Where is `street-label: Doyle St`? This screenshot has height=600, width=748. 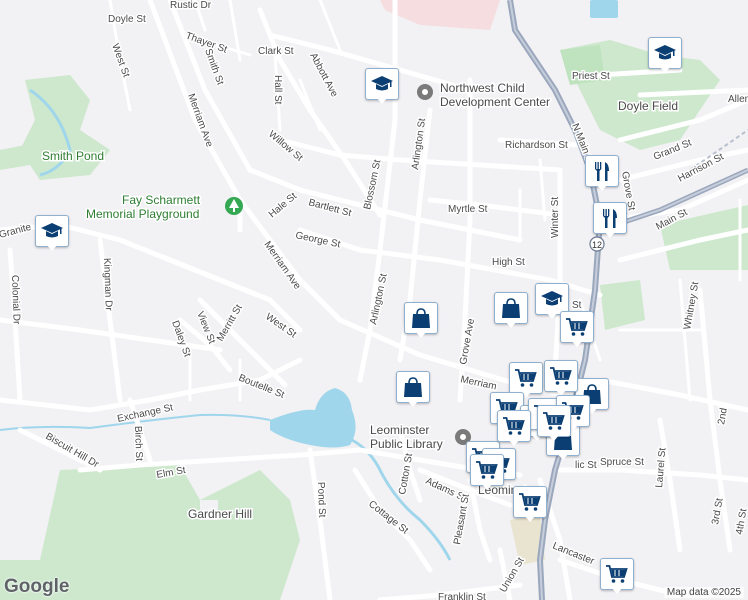
street-label: Doyle St is located at coordinates (127, 19).